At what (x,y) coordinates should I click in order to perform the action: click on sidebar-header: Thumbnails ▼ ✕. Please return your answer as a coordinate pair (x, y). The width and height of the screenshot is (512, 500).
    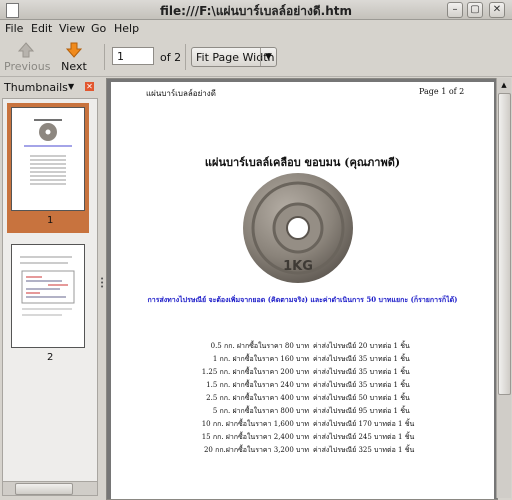
    Looking at the image, I should click on (49, 87).